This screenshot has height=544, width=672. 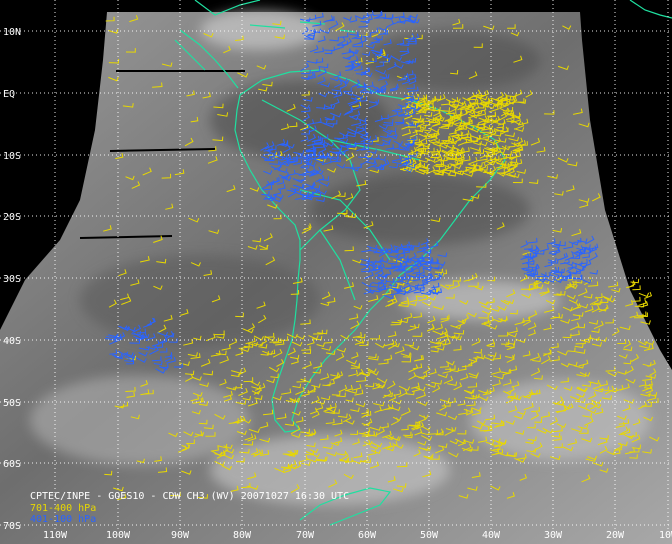 I want to click on legend-entry-401-100: 401-100 hPa, so click(x=63, y=519).